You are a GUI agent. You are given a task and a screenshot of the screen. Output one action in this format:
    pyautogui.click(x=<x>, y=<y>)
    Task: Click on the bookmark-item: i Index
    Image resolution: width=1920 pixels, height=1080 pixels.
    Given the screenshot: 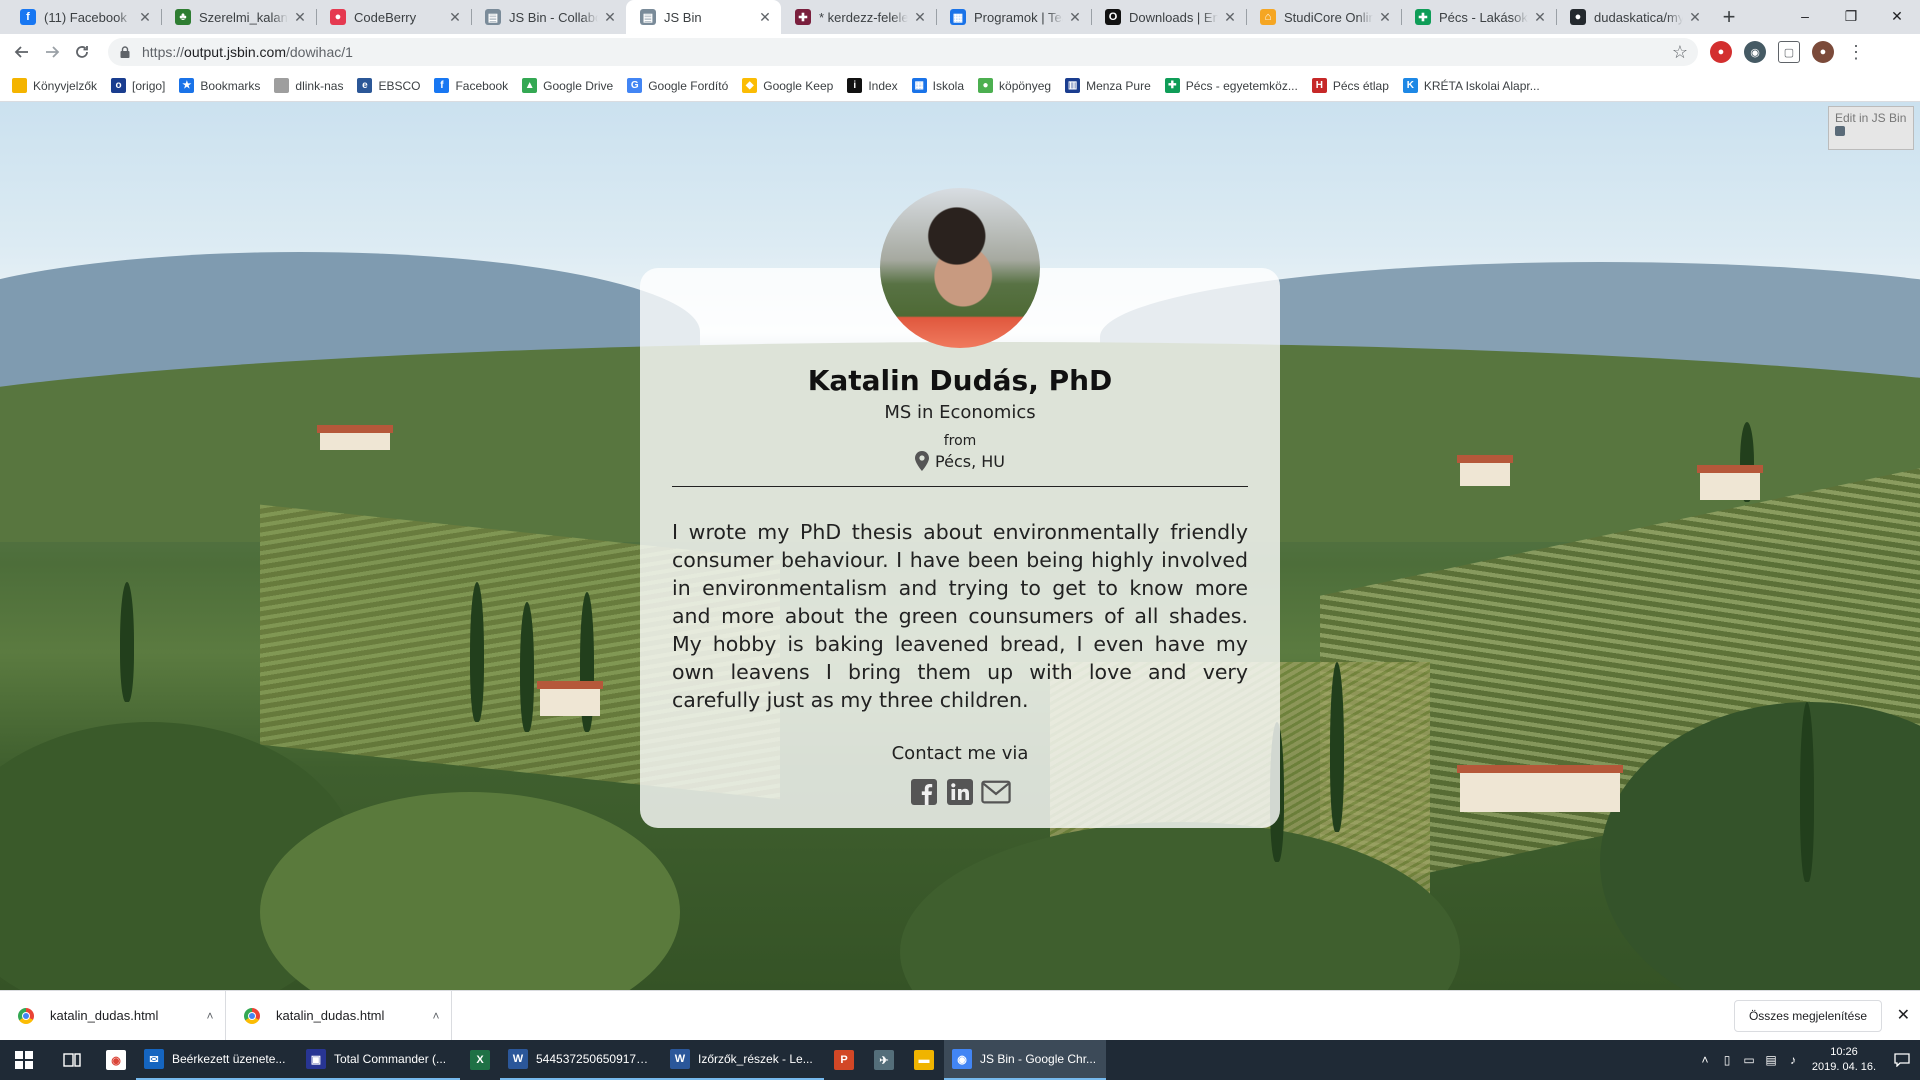 What is the action you would take?
    pyautogui.click(x=872, y=85)
    